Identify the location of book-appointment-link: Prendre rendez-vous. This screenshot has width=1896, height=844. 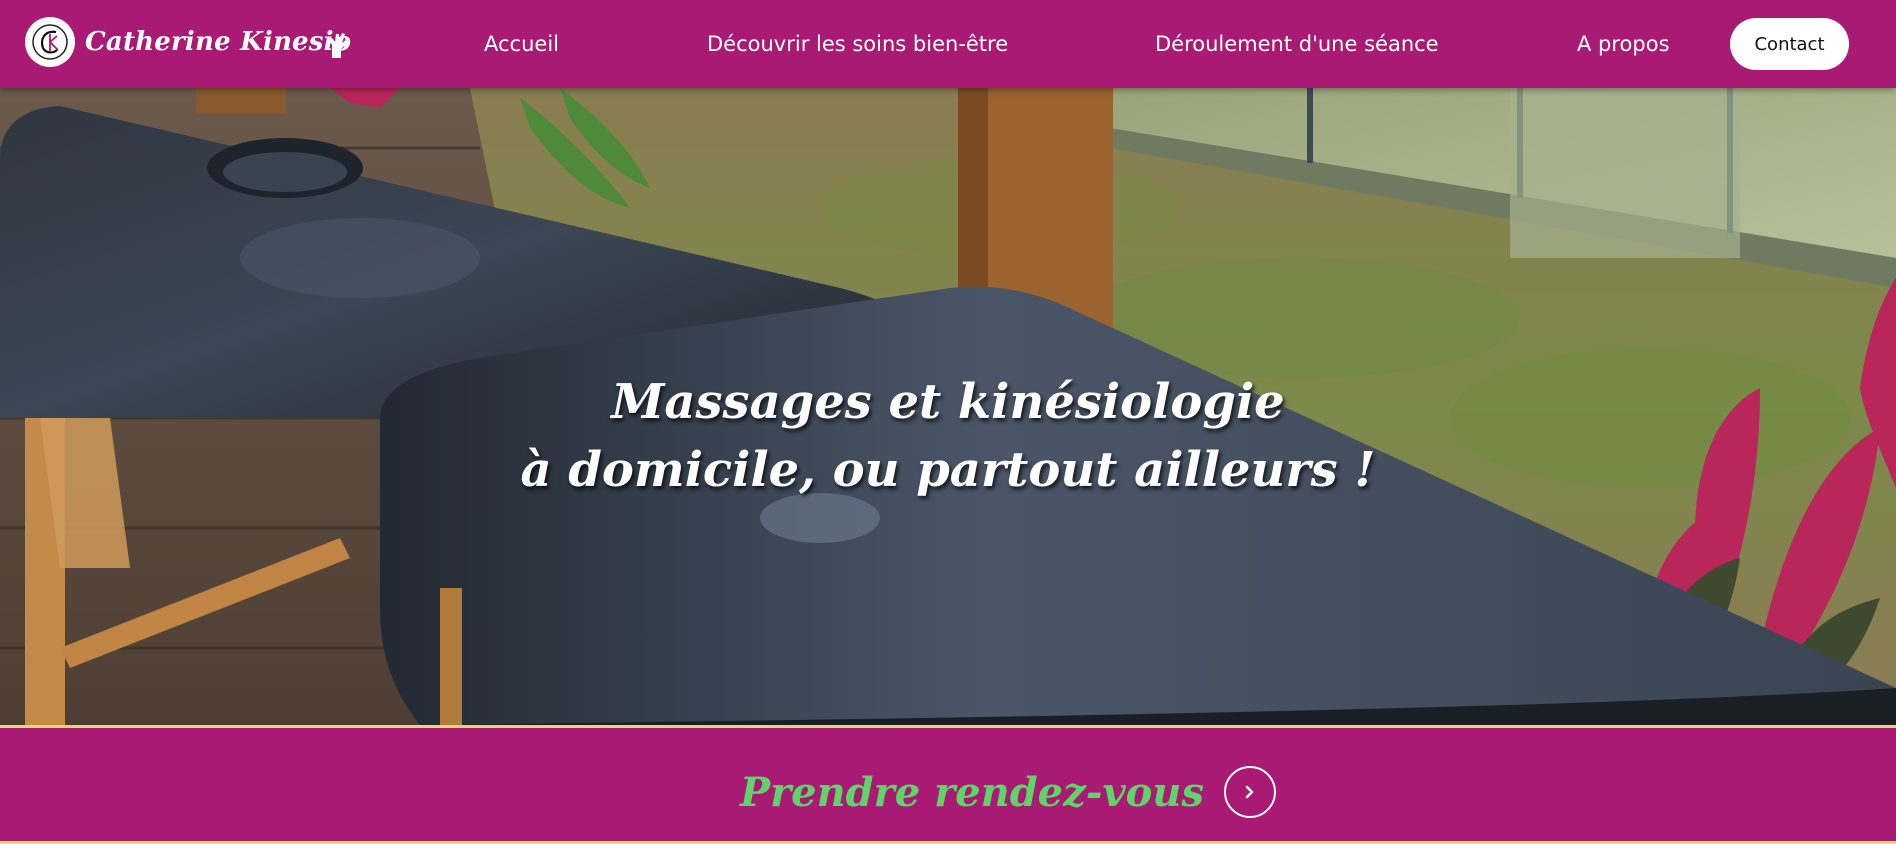
(1008, 792).